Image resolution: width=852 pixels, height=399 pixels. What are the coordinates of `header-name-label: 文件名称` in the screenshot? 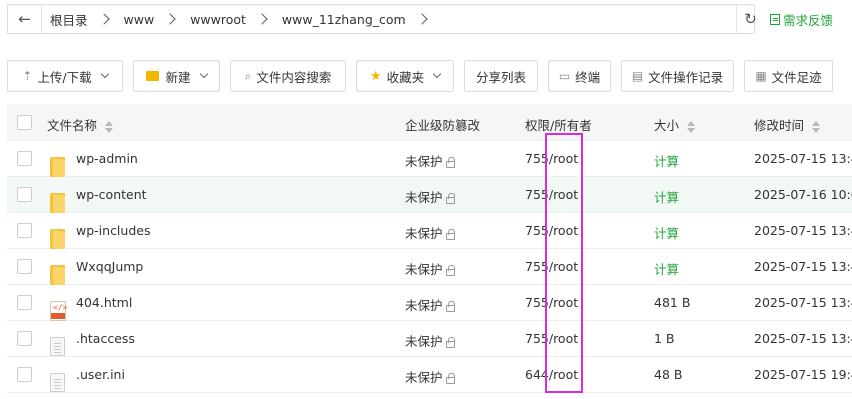 It's located at (72, 125).